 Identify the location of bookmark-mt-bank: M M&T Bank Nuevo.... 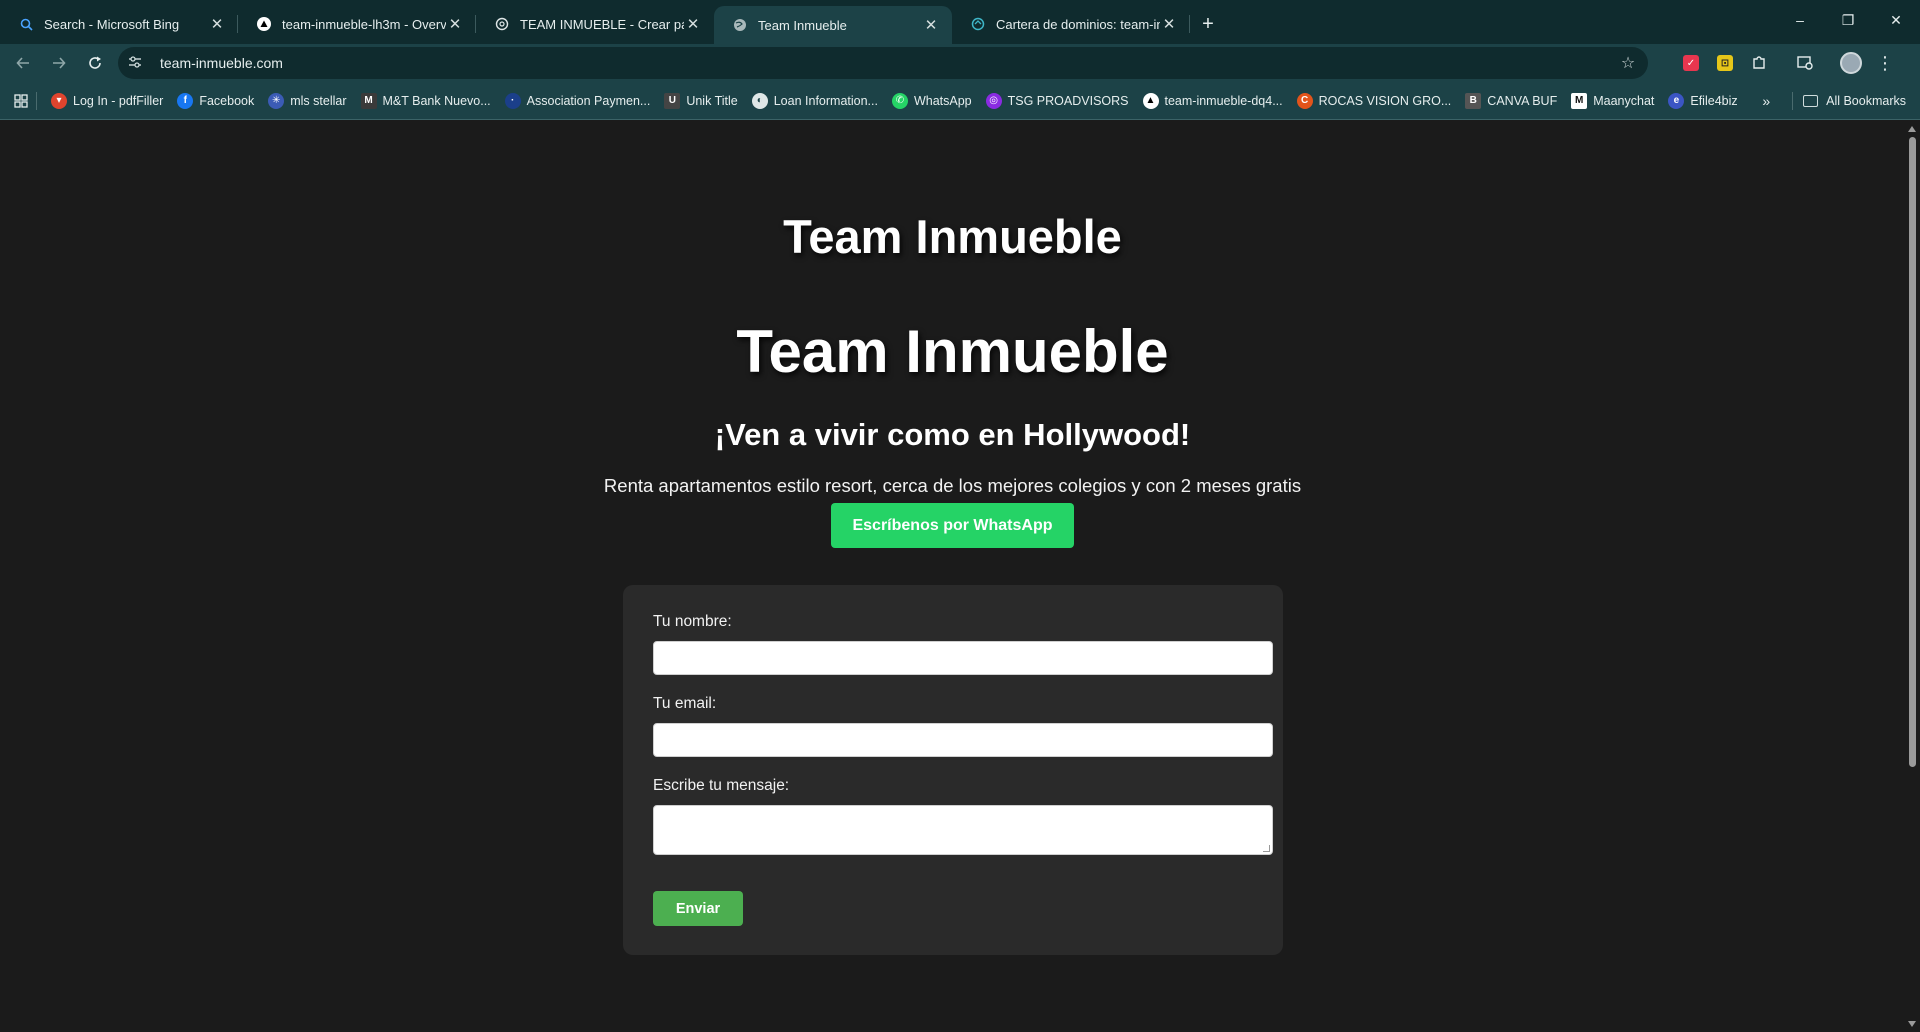
(425, 100).